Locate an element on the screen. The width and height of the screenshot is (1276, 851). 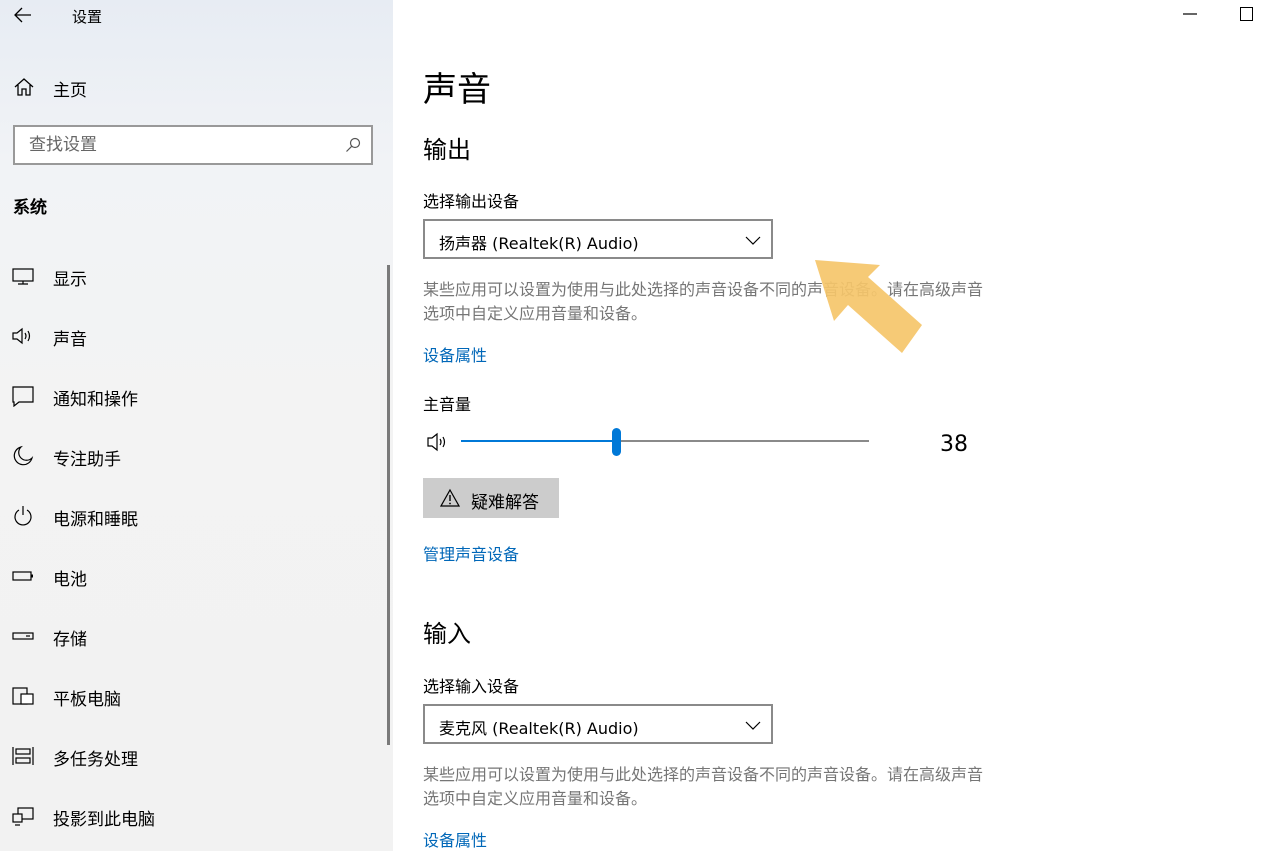
search-box is located at coordinates (193, 145).